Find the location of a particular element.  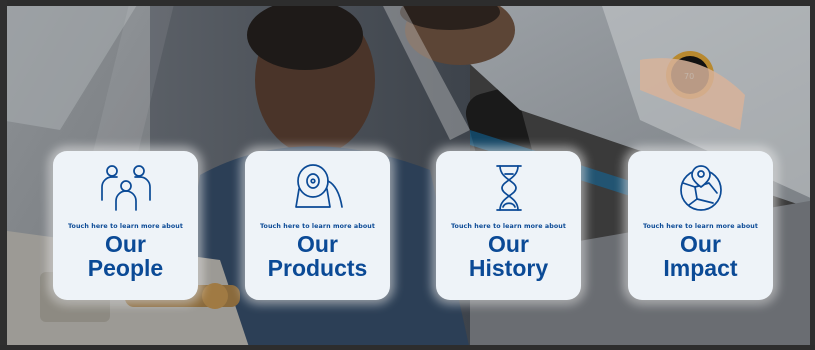

hourglass-icon is located at coordinates (509, 188).